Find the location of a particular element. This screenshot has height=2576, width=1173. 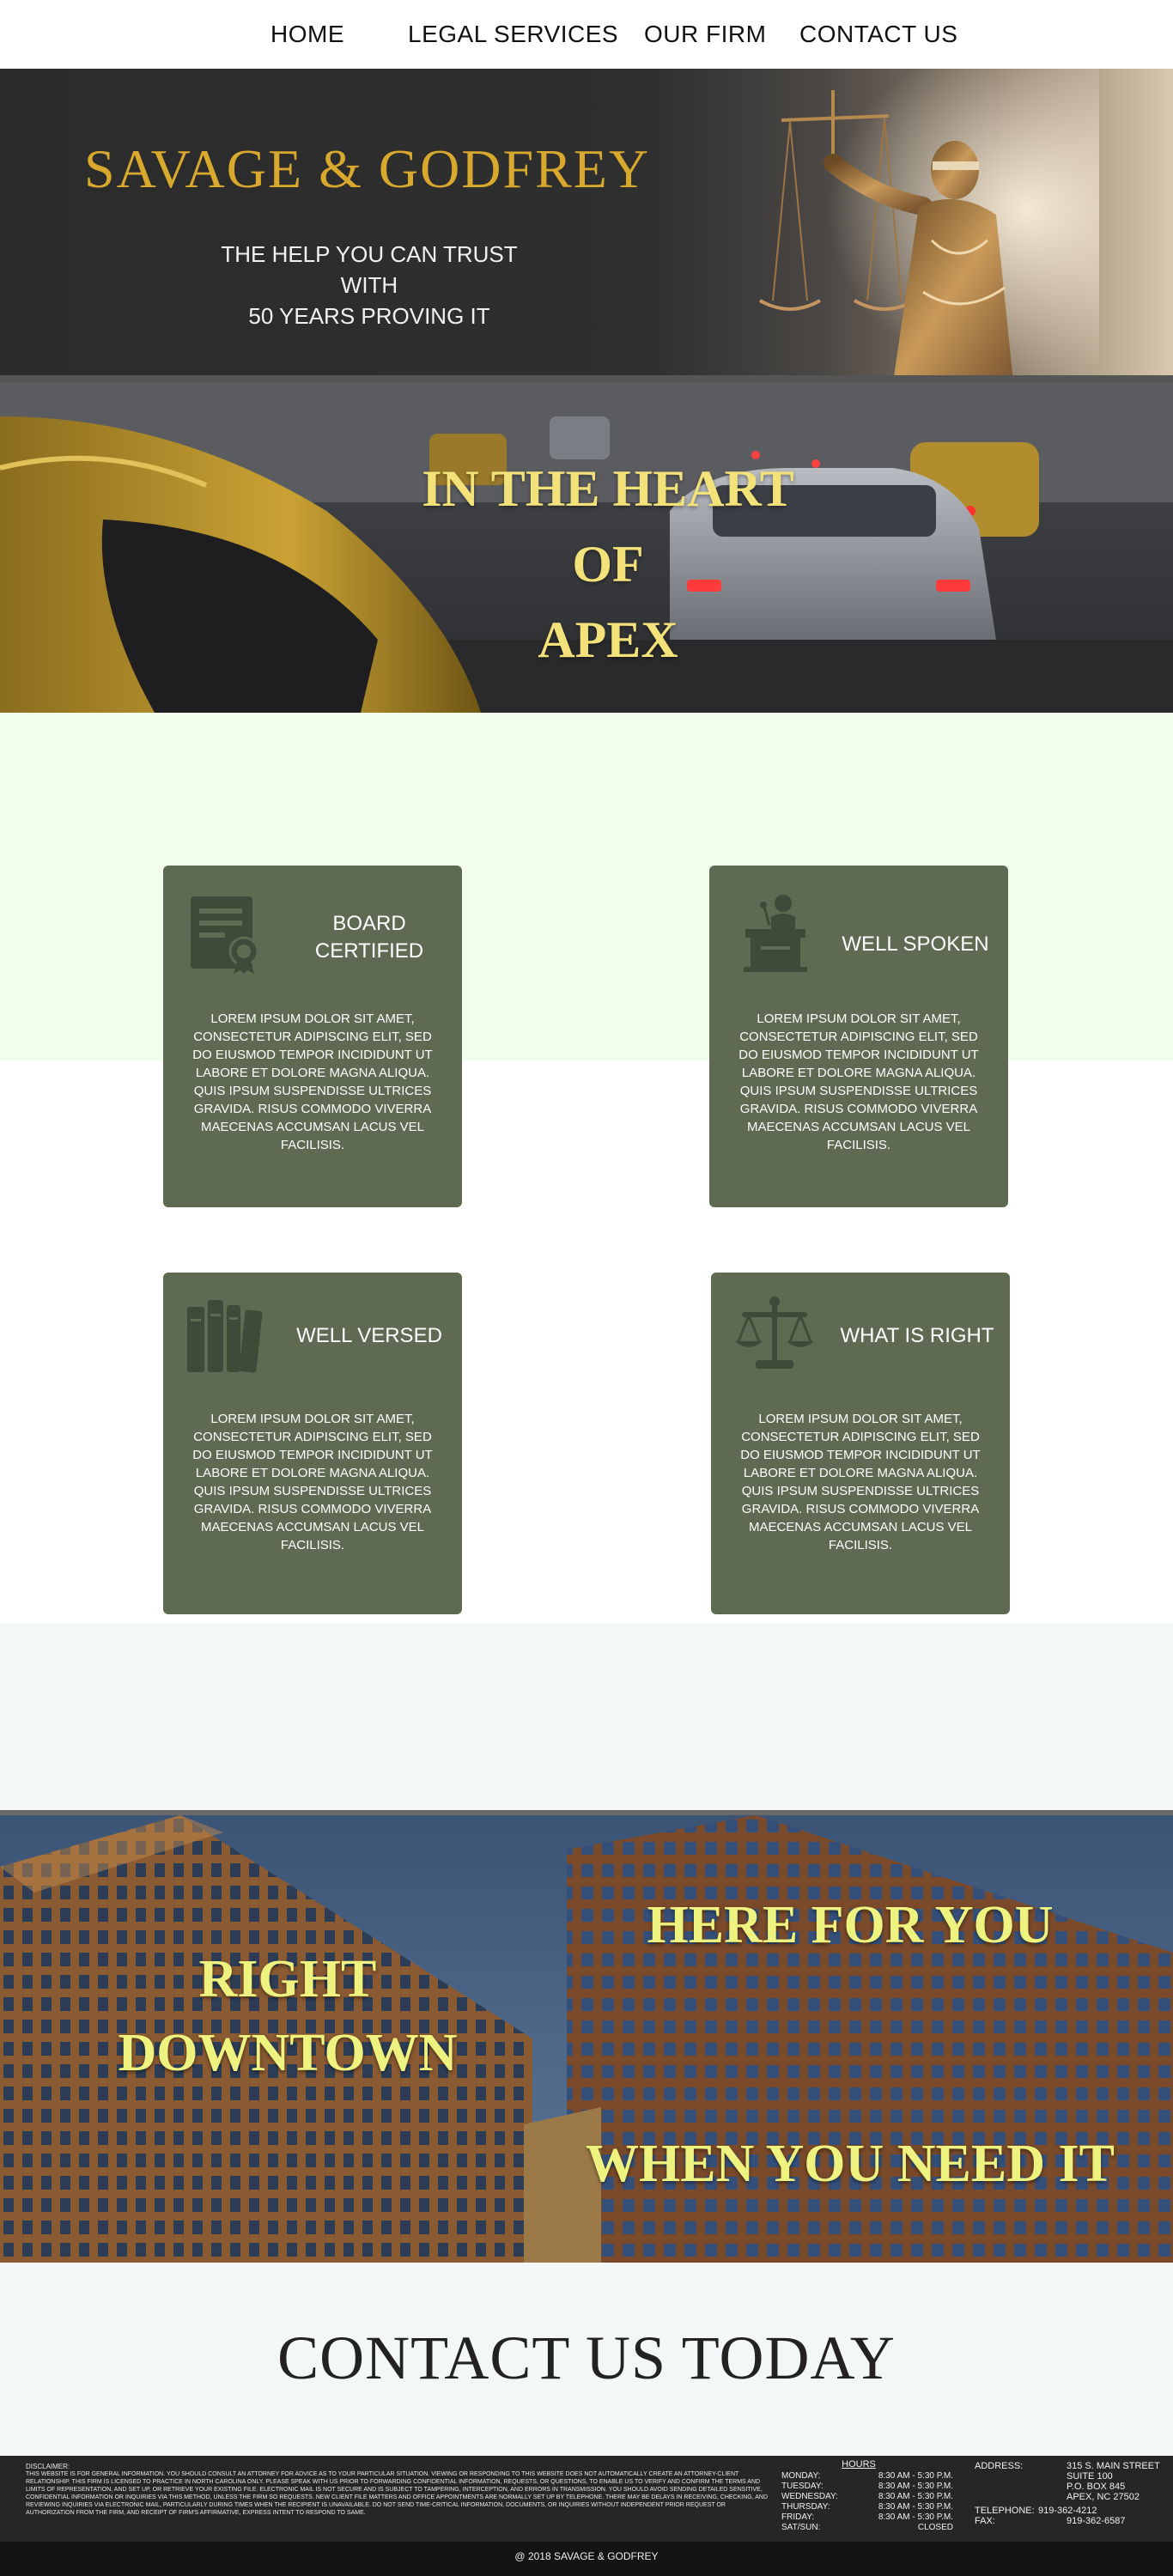

nav-home-link: HOME is located at coordinates (307, 34).